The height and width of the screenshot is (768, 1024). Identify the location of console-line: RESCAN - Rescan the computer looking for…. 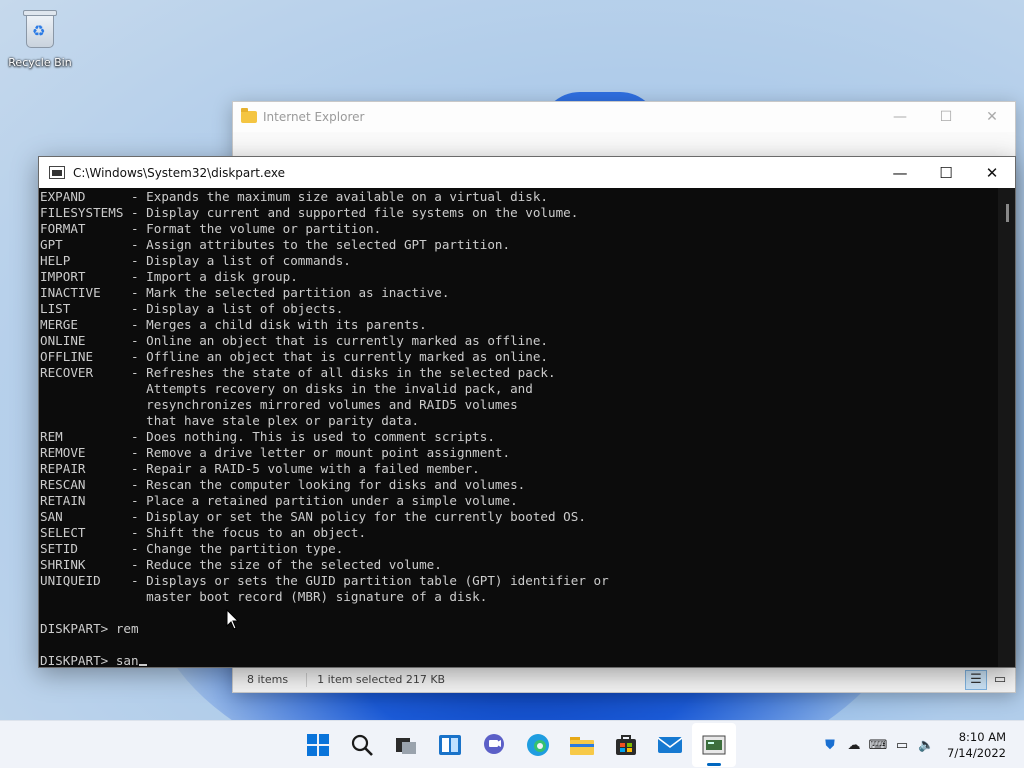
(283, 484).